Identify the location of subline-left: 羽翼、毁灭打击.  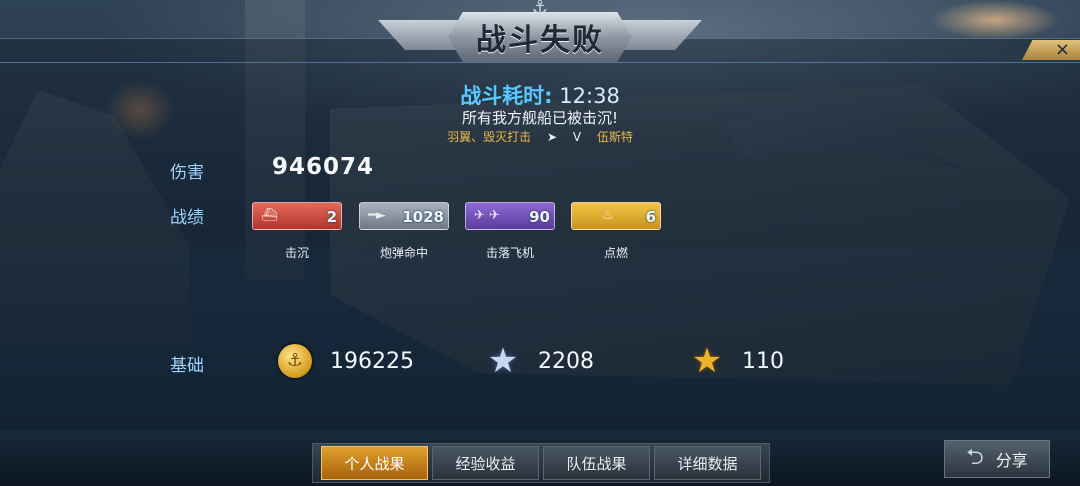
(489, 137).